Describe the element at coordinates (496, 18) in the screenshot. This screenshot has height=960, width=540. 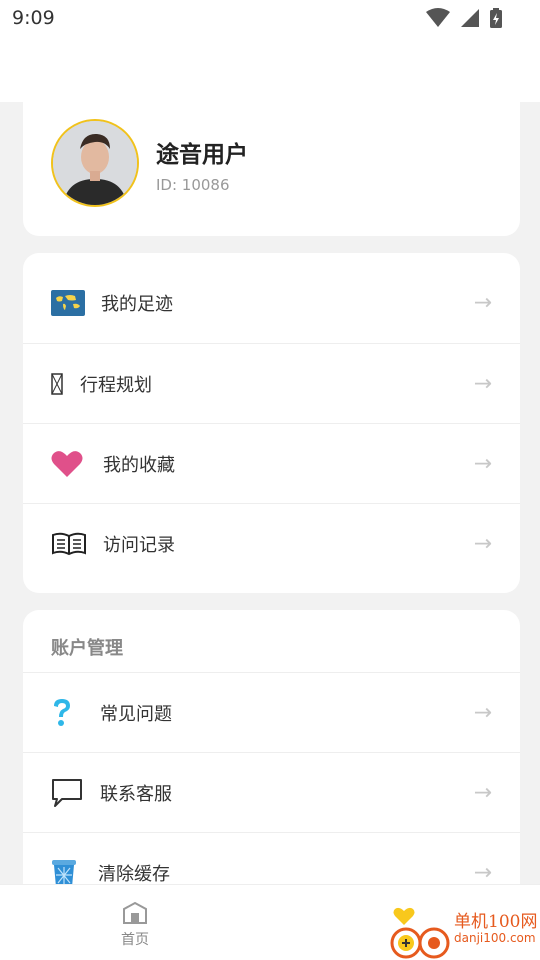
I see `battery-charging-icon` at that location.